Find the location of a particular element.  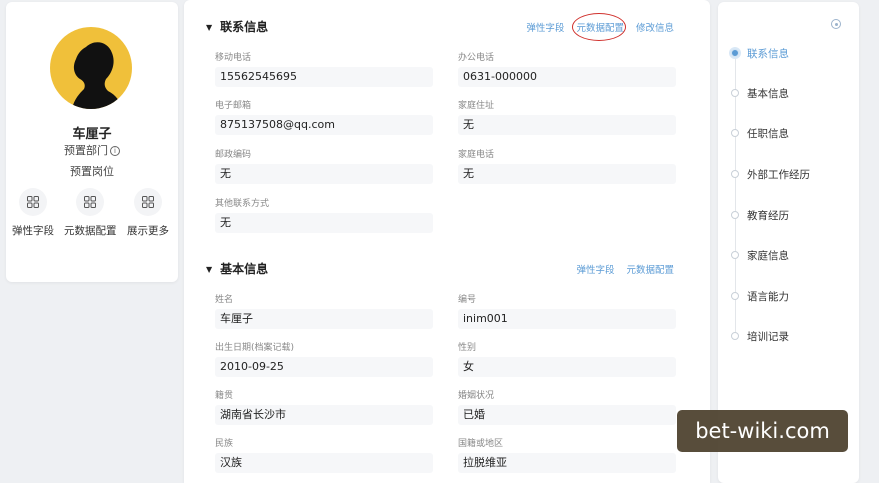

metadata-config-label: 元数据配置 is located at coordinates (90, 231).